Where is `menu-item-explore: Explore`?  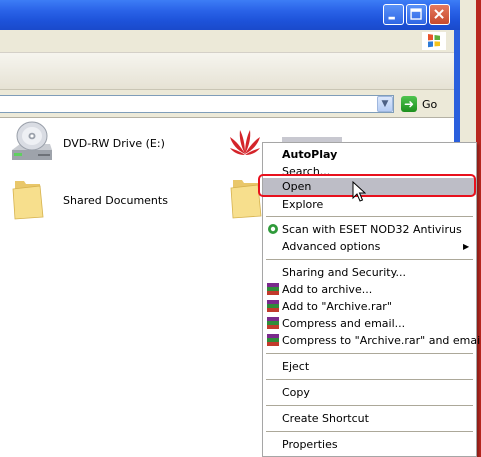
menu-item-explore: Explore is located at coordinates (369, 204).